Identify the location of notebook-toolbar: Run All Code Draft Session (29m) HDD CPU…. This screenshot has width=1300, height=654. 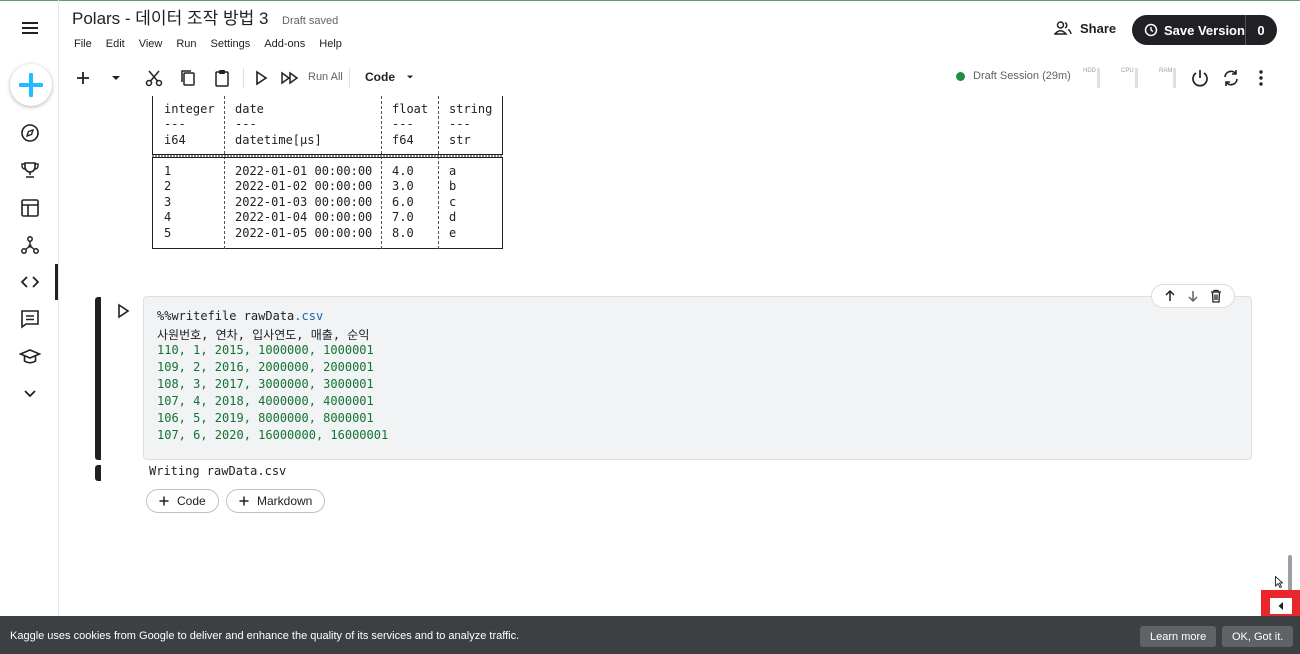
(680, 78).